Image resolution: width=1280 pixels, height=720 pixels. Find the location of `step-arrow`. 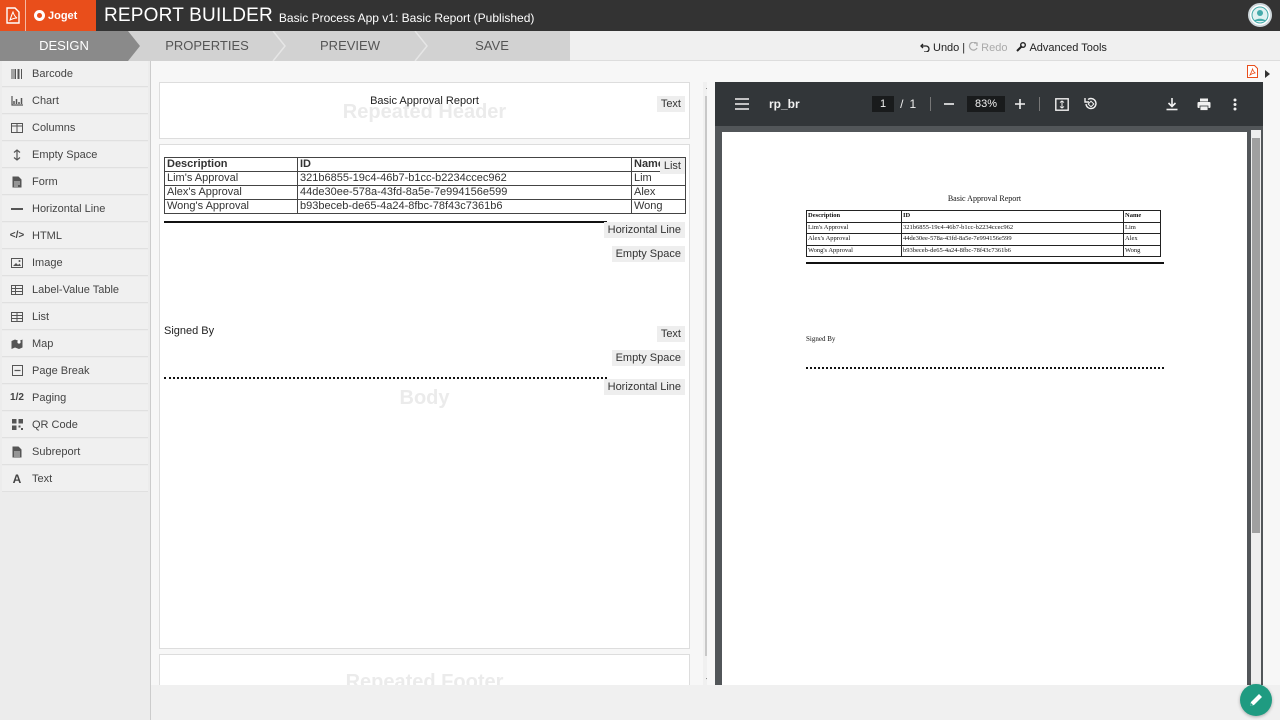

step-arrow is located at coordinates (134, 46).